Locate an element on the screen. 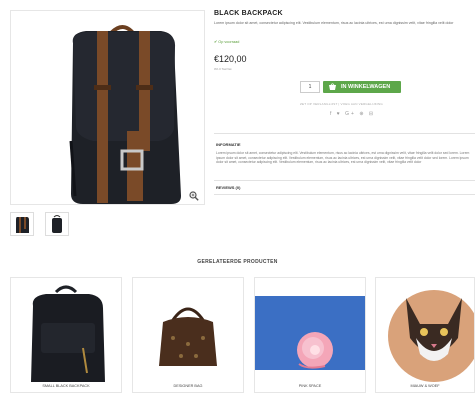  related-label: DESIGNER BAG is located at coordinates (188, 386).